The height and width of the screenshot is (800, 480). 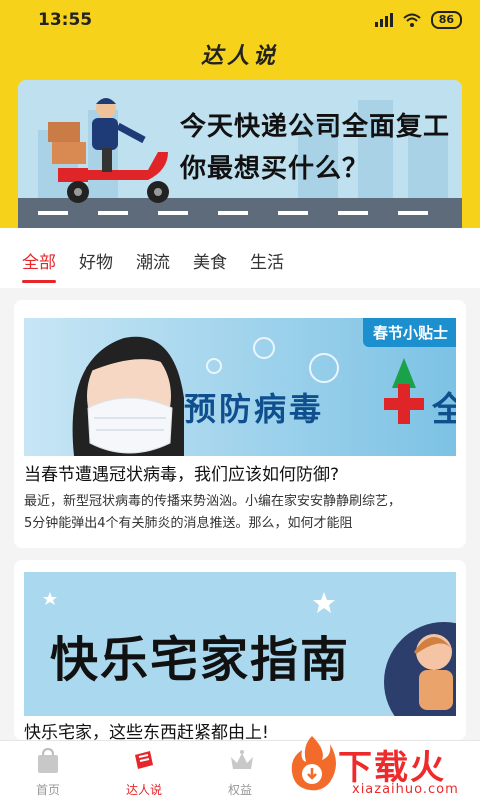 What do you see at coordinates (39, 265) in the screenshot?
I see `tab-all: 全部` at bounding box center [39, 265].